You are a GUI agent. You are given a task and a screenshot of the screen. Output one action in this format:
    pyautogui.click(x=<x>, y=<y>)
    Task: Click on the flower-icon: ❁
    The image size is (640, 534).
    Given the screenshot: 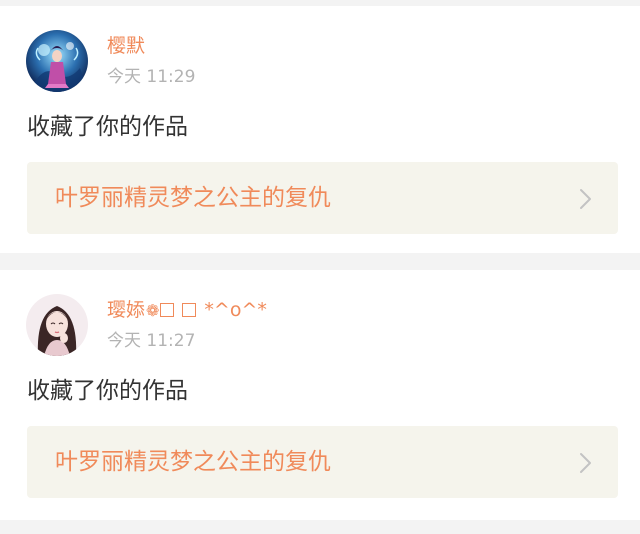 What is the action you would take?
    pyautogui.click(x=153, y=310)
    